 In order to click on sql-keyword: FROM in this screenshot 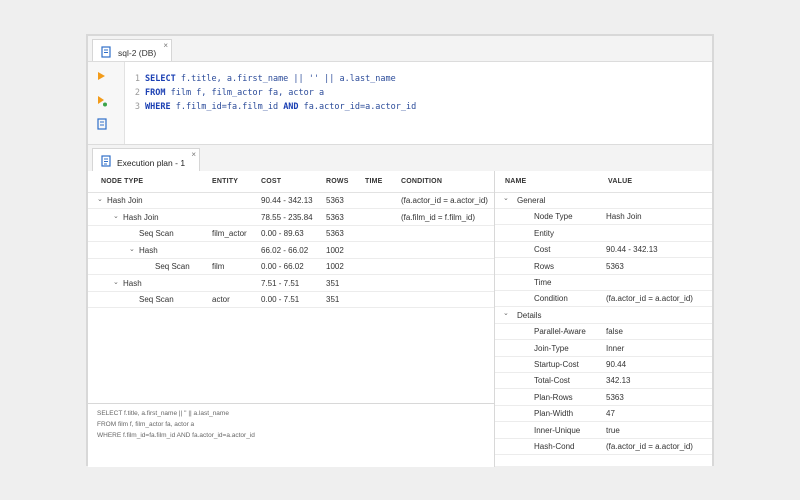, I will do `click(155, 93)`.